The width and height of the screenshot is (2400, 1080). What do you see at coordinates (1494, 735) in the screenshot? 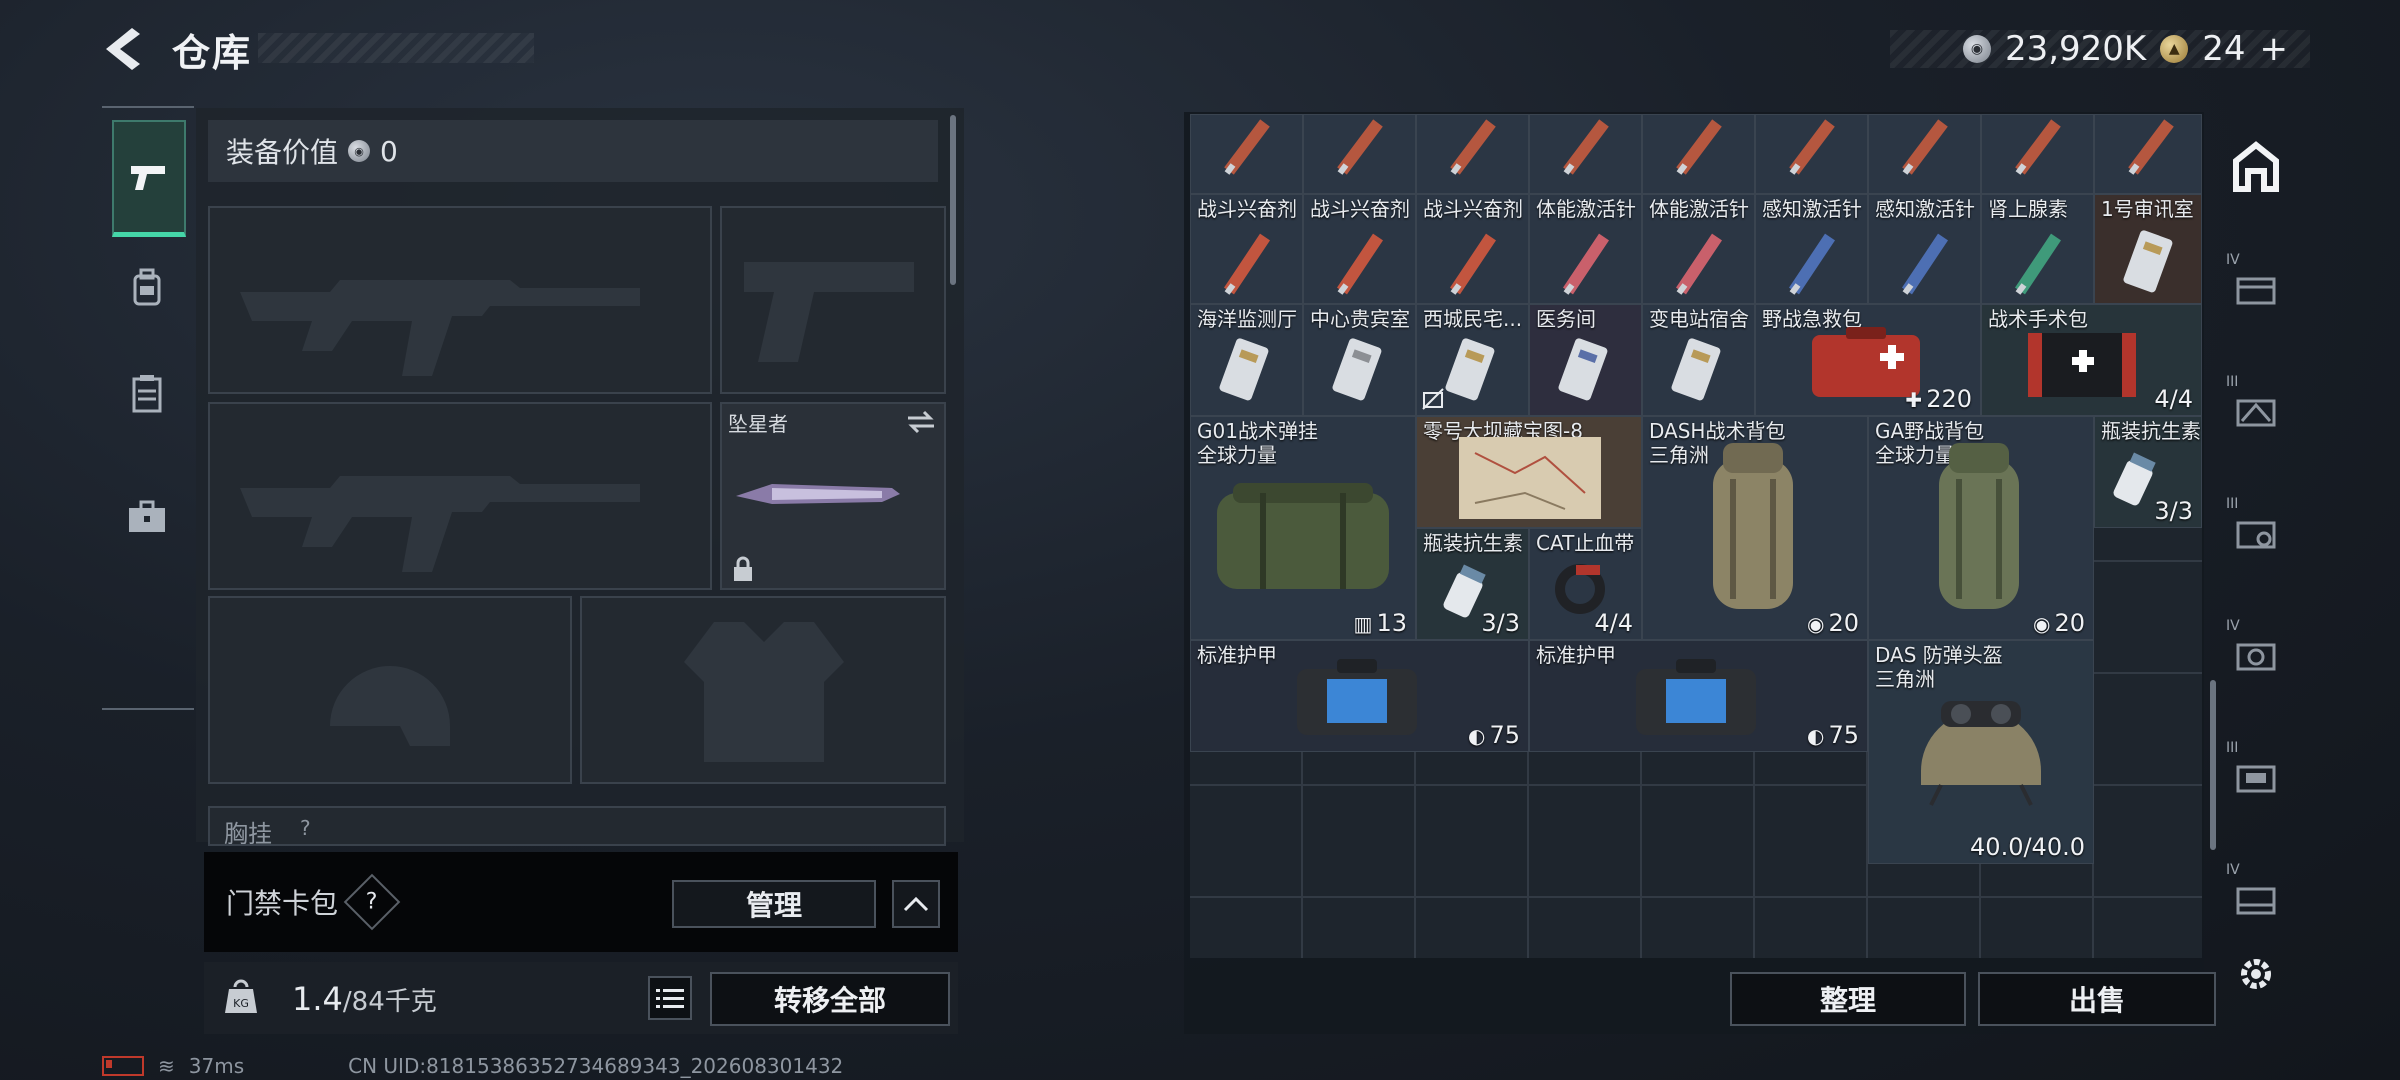
I see `item-durability: ◐ 75` at bounding box center [1494, 735].